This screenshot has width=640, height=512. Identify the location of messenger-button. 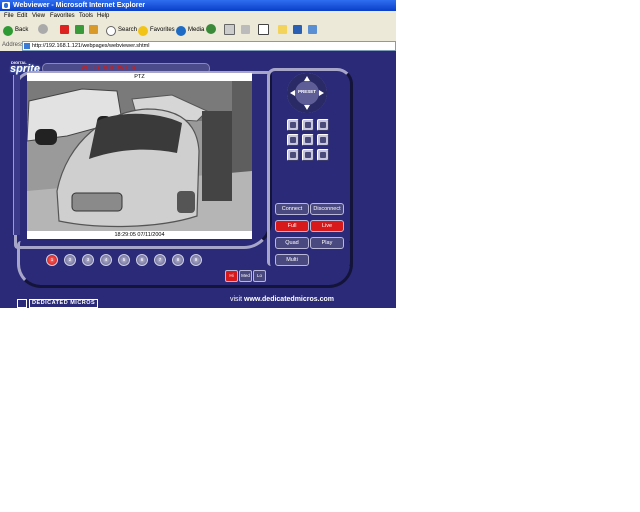
(297, 30).